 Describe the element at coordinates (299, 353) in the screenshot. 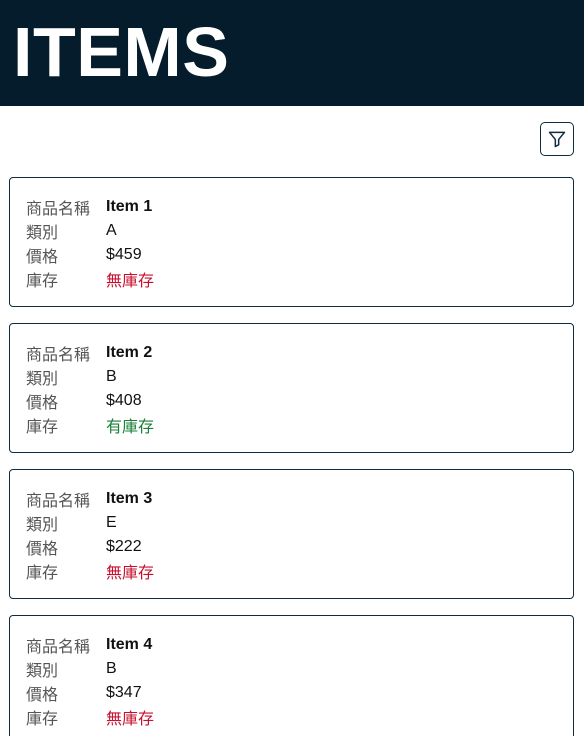

I see `name-row: 商品名稱 Item 2` at that location.